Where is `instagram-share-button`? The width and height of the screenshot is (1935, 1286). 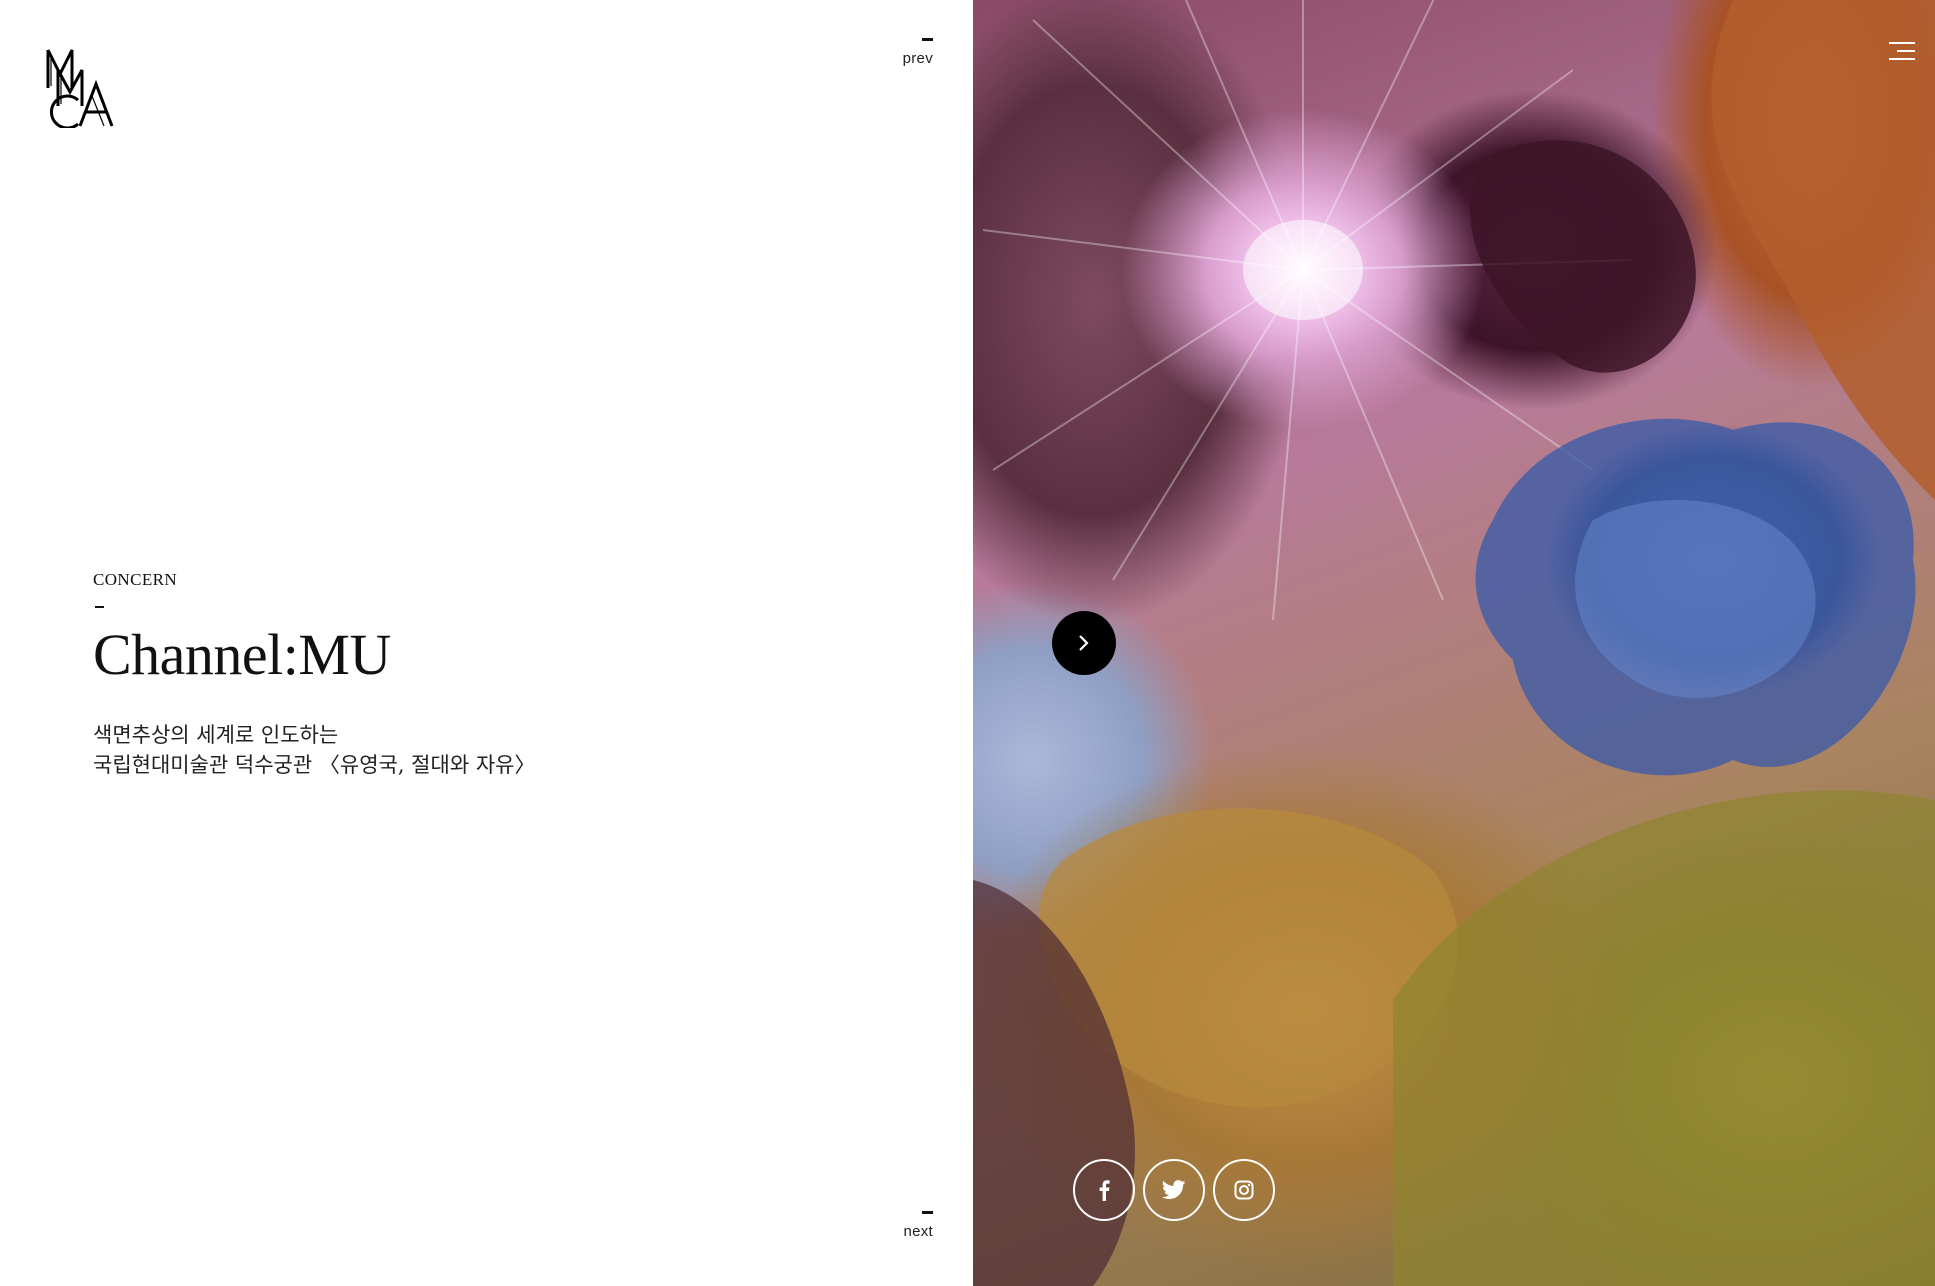 instagram-share-button is located at coordinates (1244, 1190).